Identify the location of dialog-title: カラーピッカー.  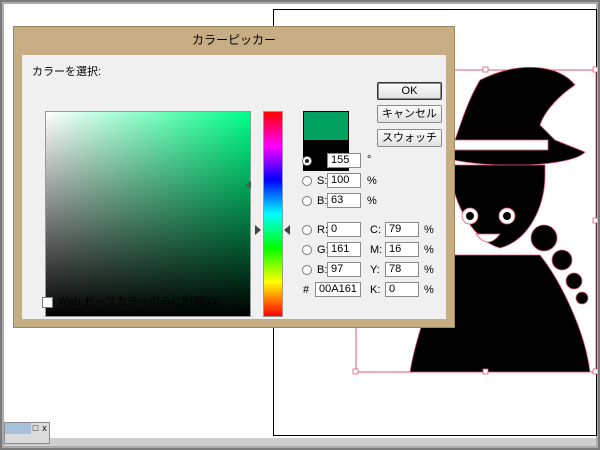
(233, 40).